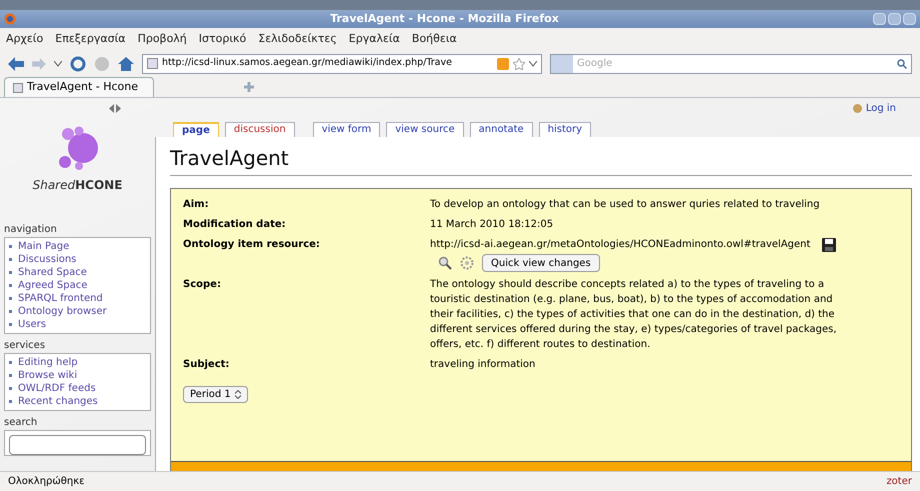  Describe the element at coordinates (52, 272) in the screenshot. I see `sidebar-link: Shared Space` at that location.